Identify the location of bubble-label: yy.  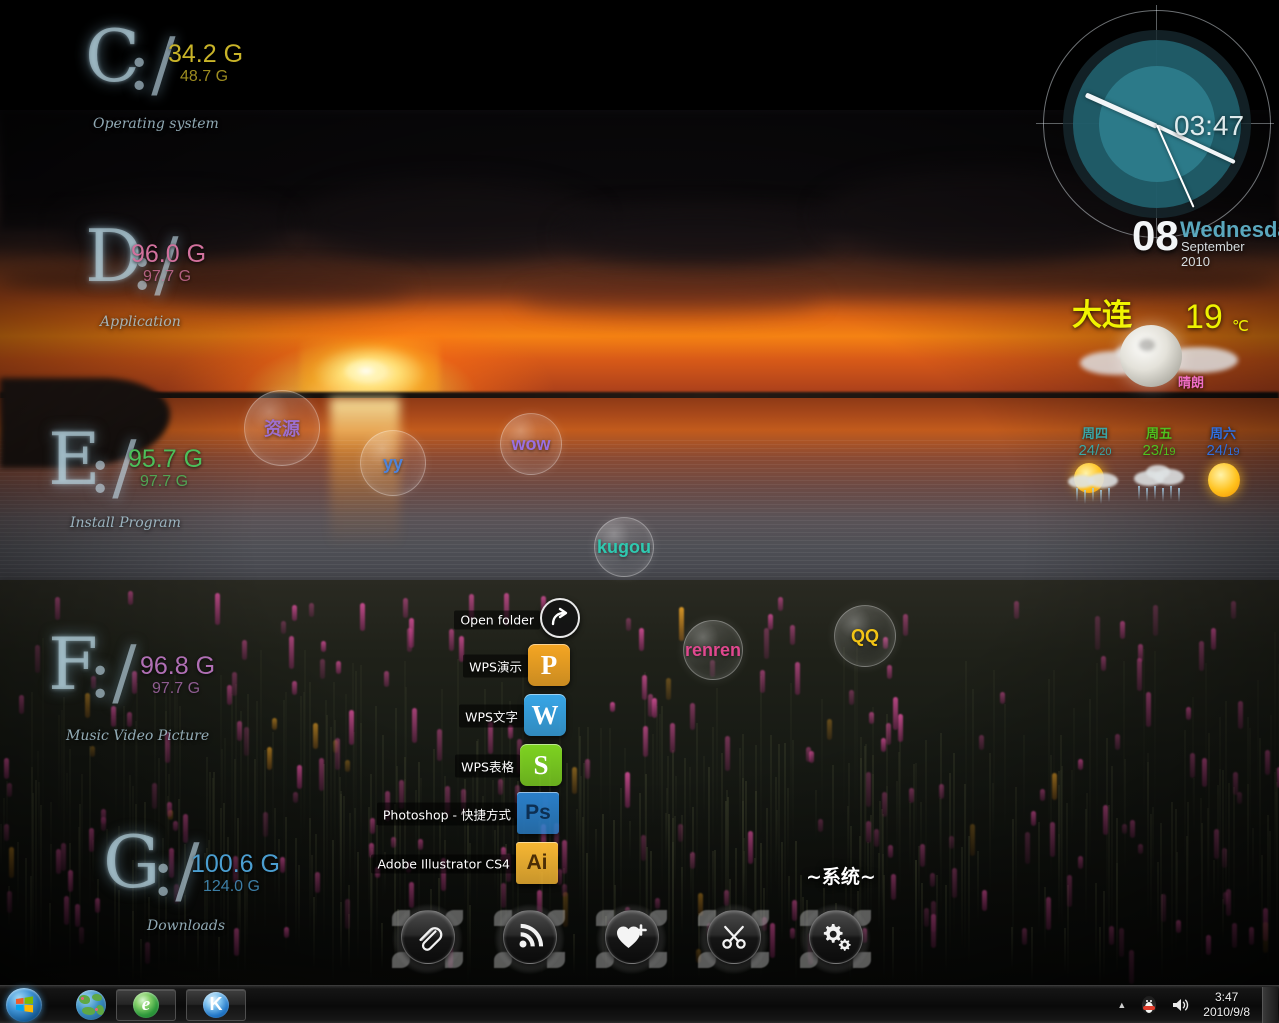
(393, 462).